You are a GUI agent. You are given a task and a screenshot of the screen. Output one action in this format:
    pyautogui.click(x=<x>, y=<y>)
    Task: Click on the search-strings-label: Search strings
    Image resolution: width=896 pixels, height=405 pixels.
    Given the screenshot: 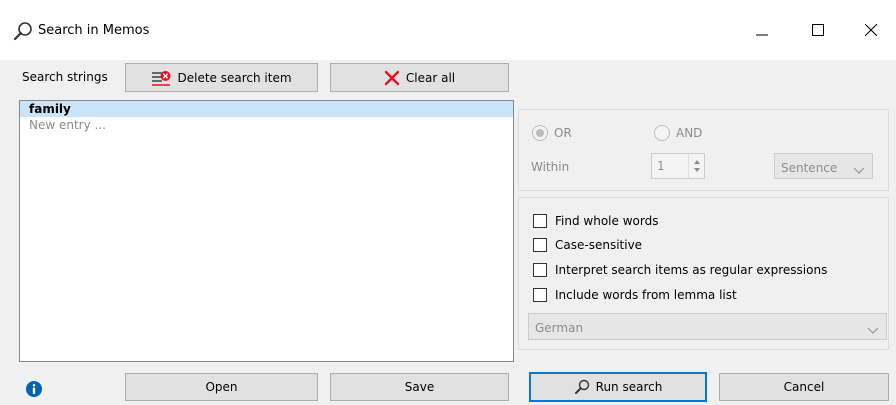 What is the action you would take?
    pyautogui.click(x=65, y=77)
    